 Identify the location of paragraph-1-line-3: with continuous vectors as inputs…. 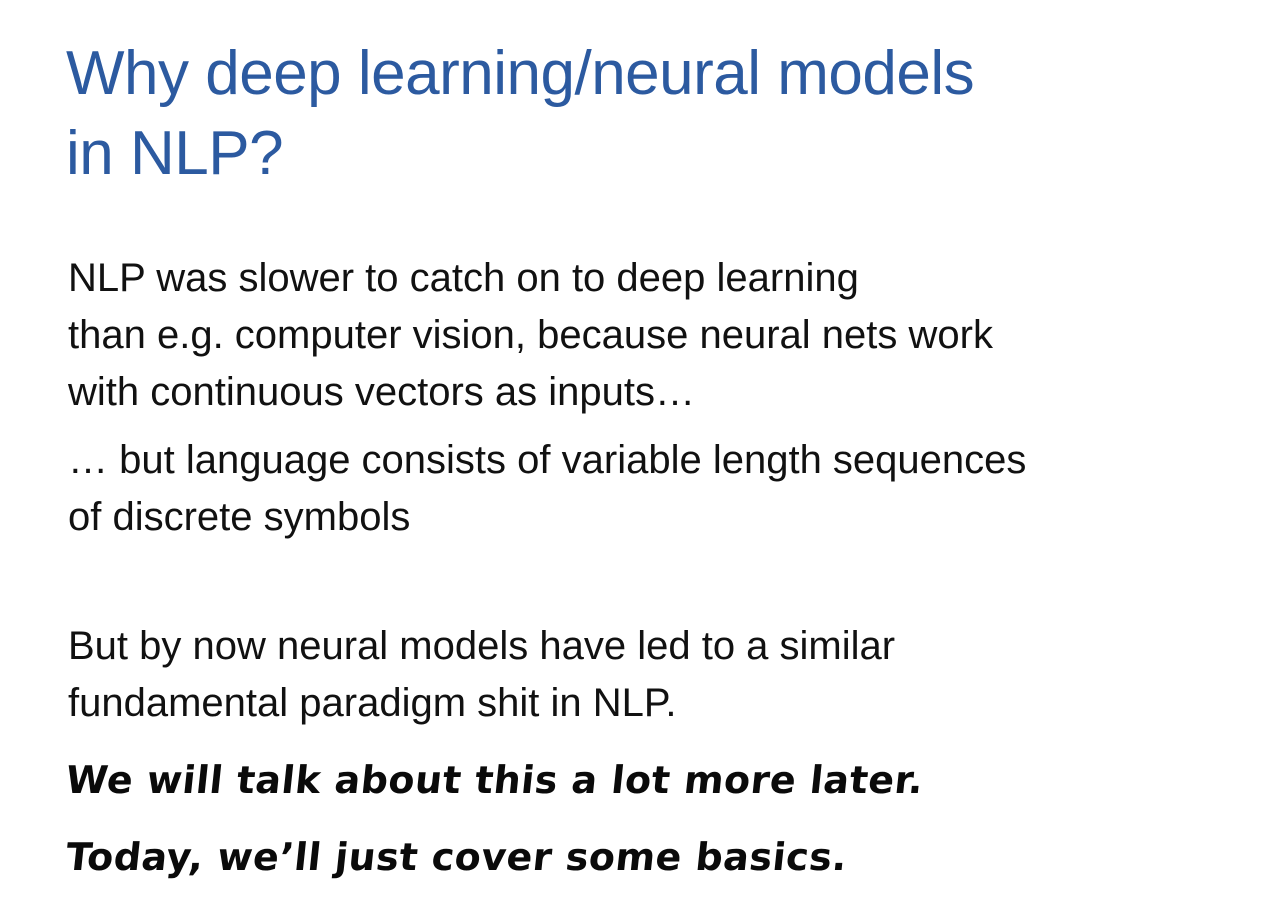
(381, 392).